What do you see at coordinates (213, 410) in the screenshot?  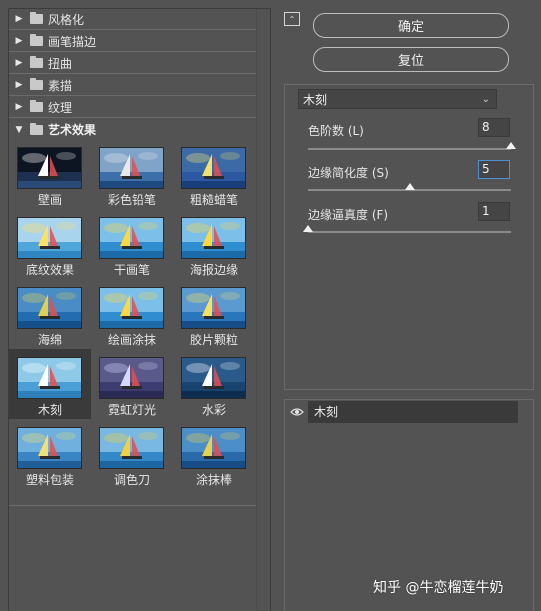 I see `thumbnail-label: 水彩` at bounding box center [213, 410].